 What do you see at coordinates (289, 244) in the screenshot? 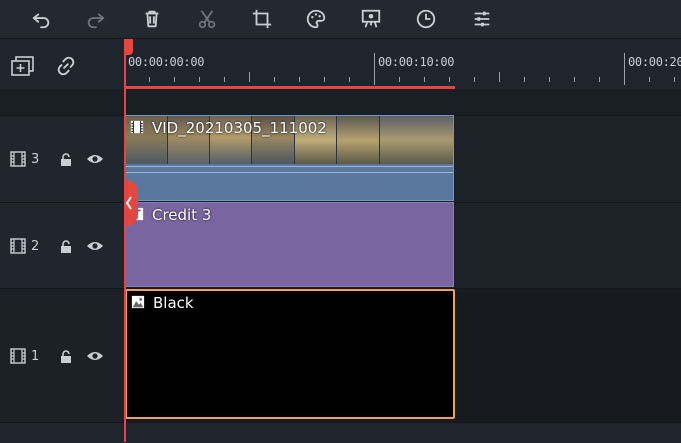
I see `title-clip: Credit 3` at bounding box center [289, 244].